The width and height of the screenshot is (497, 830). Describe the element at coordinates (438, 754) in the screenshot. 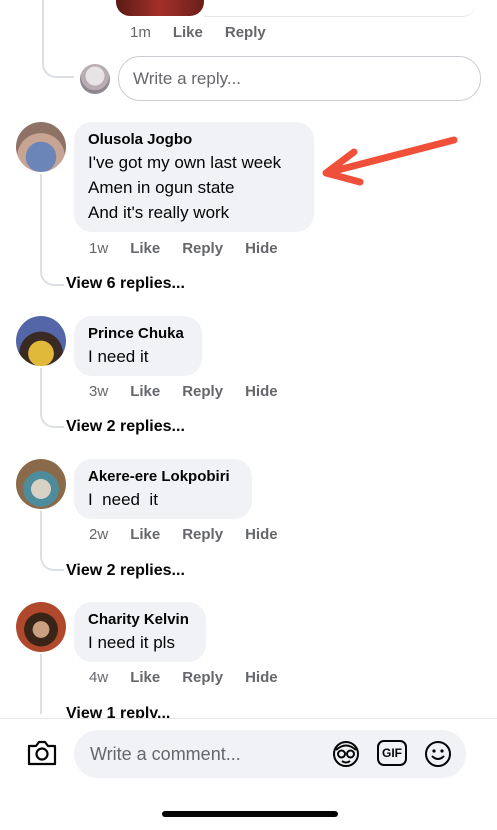

I see `emoji-icon` at that location.